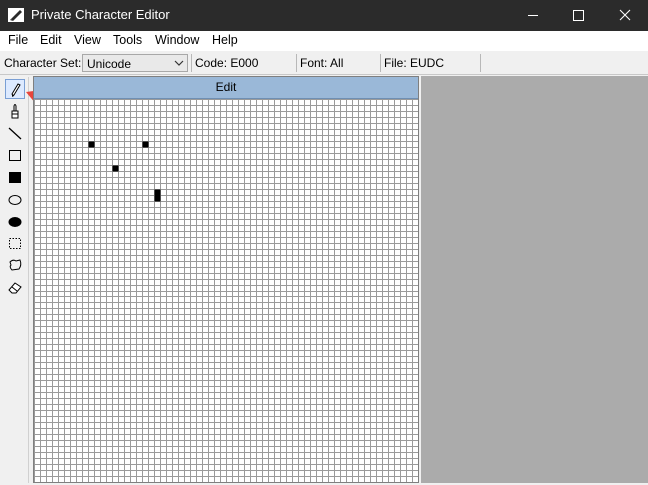  I want to click on filled-rectangle-tool, so click(15, 177).